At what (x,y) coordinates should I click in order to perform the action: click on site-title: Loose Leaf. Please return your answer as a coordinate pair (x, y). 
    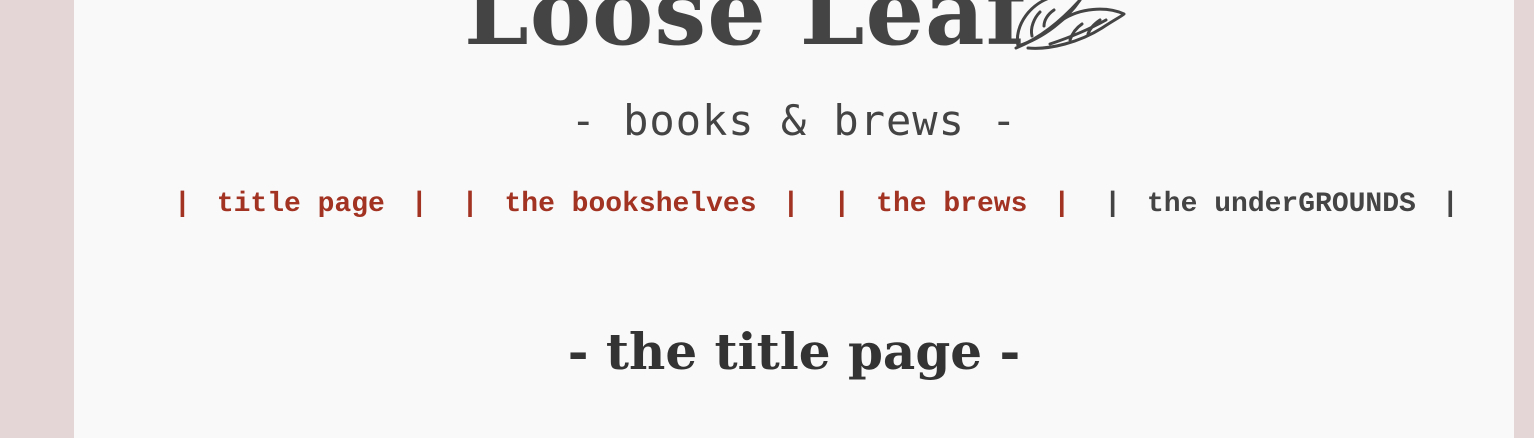
    Looking at the image, I should click on (745, 29).